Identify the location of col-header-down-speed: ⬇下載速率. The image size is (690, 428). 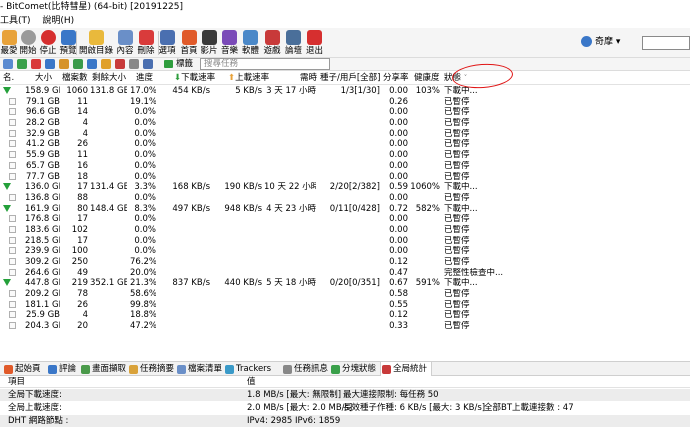
(194, 78).